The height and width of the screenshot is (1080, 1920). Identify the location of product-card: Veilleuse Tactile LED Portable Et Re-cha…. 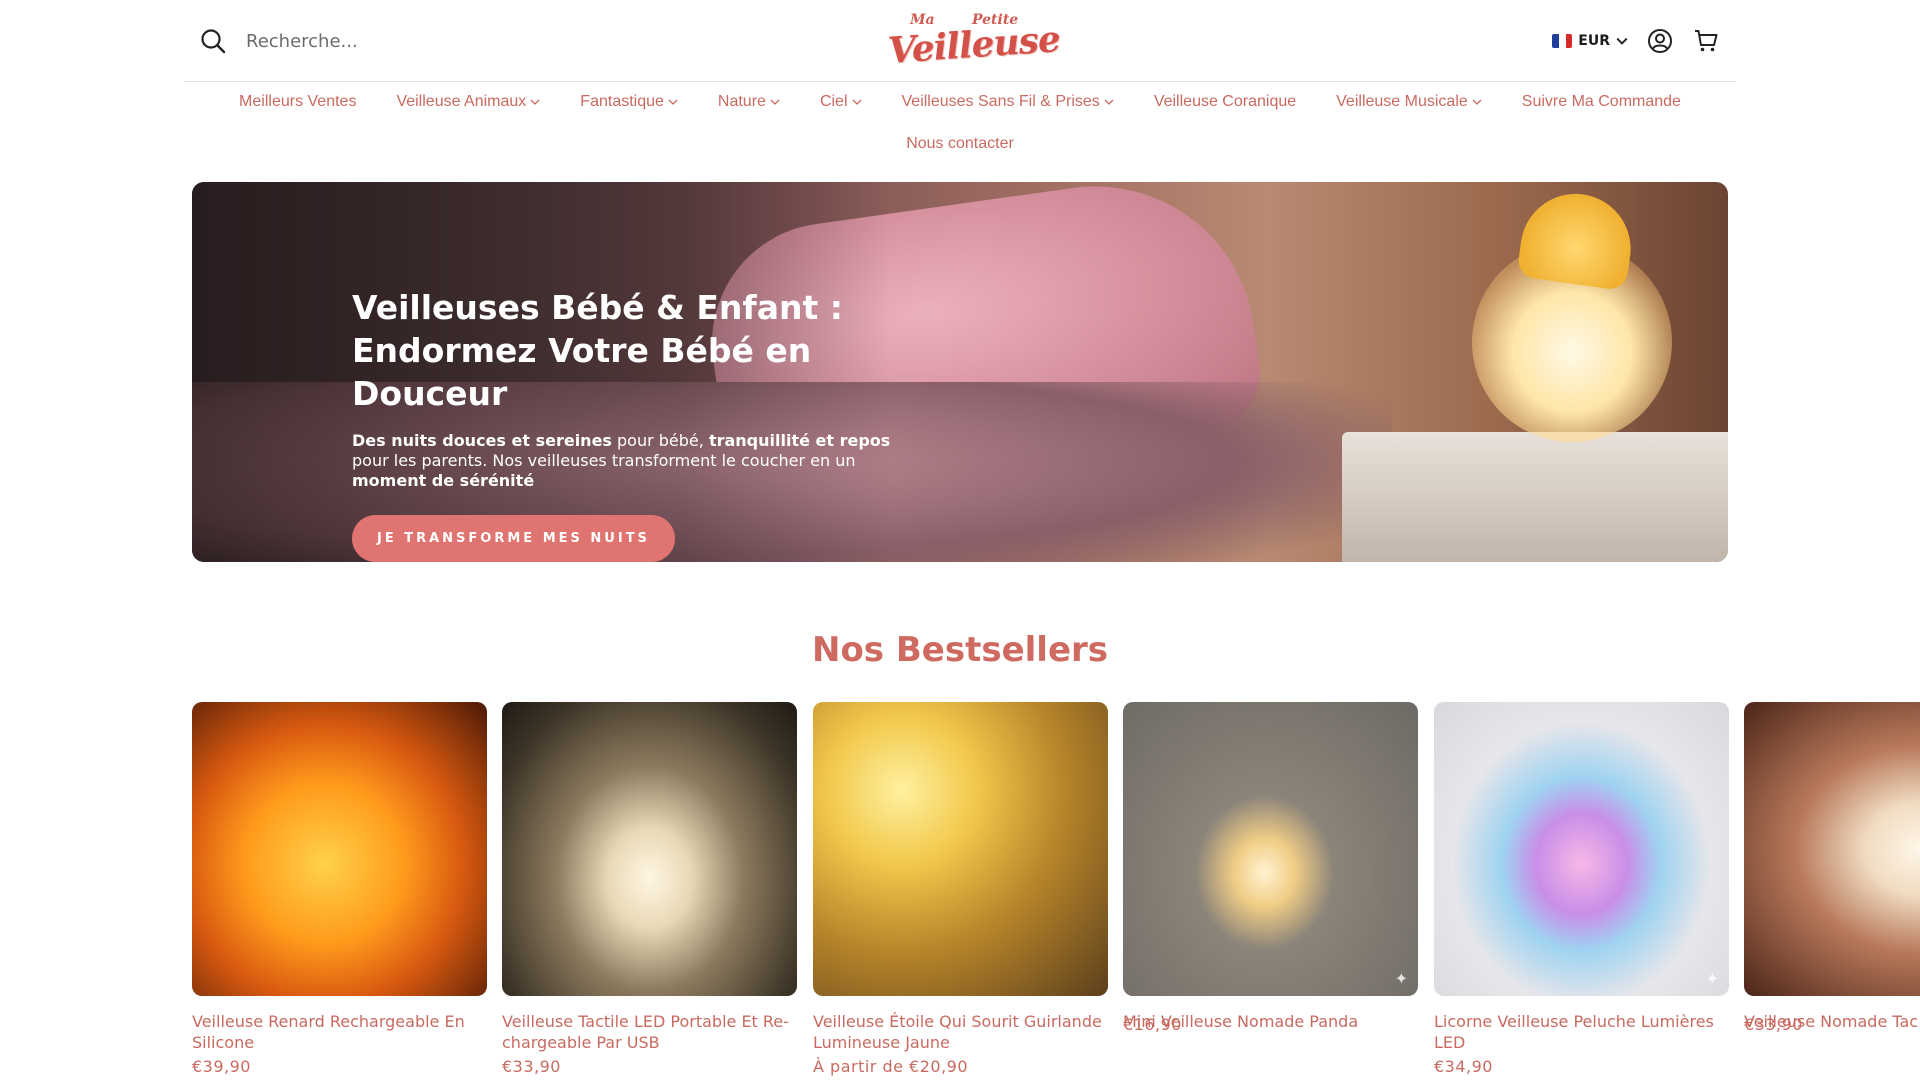
(649, 889).